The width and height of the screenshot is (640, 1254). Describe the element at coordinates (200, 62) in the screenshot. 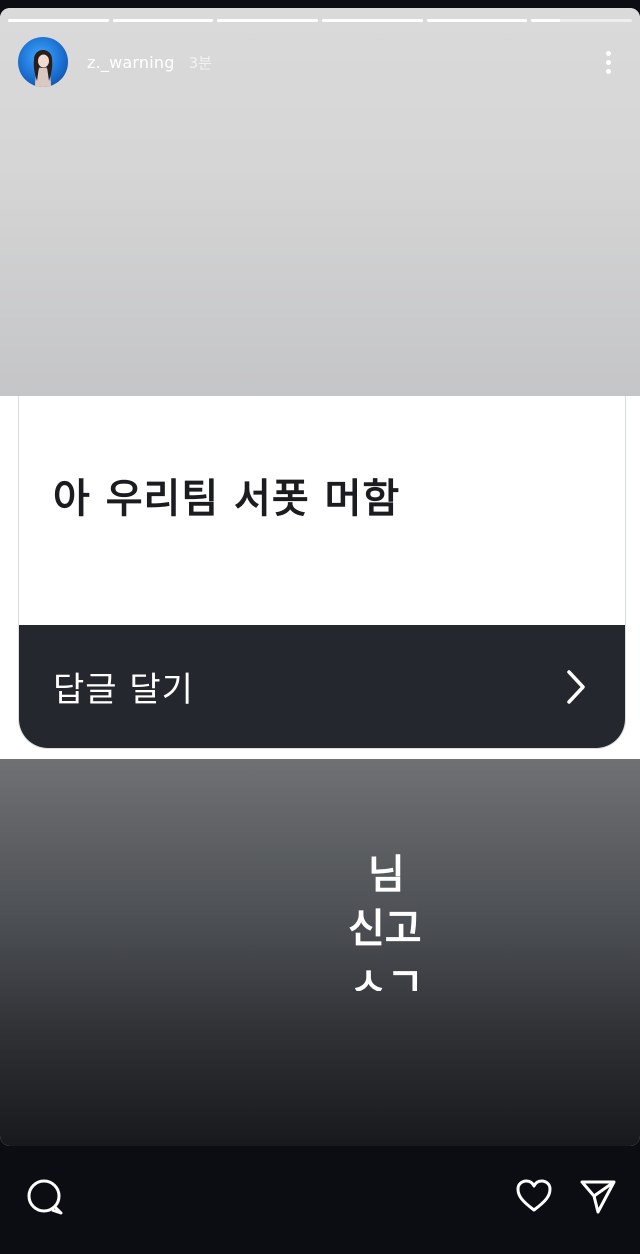

I see `post-time: 3분` at that location.